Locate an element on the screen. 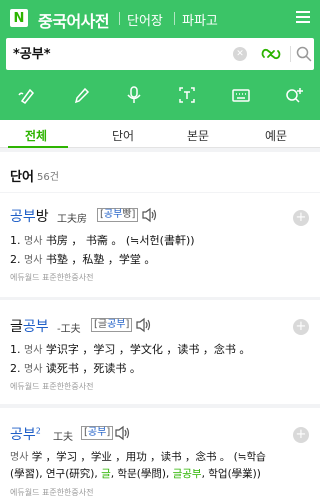 This screenshot has height=501, width=320. text-recognition-icon is located at coordinates (187, 95).